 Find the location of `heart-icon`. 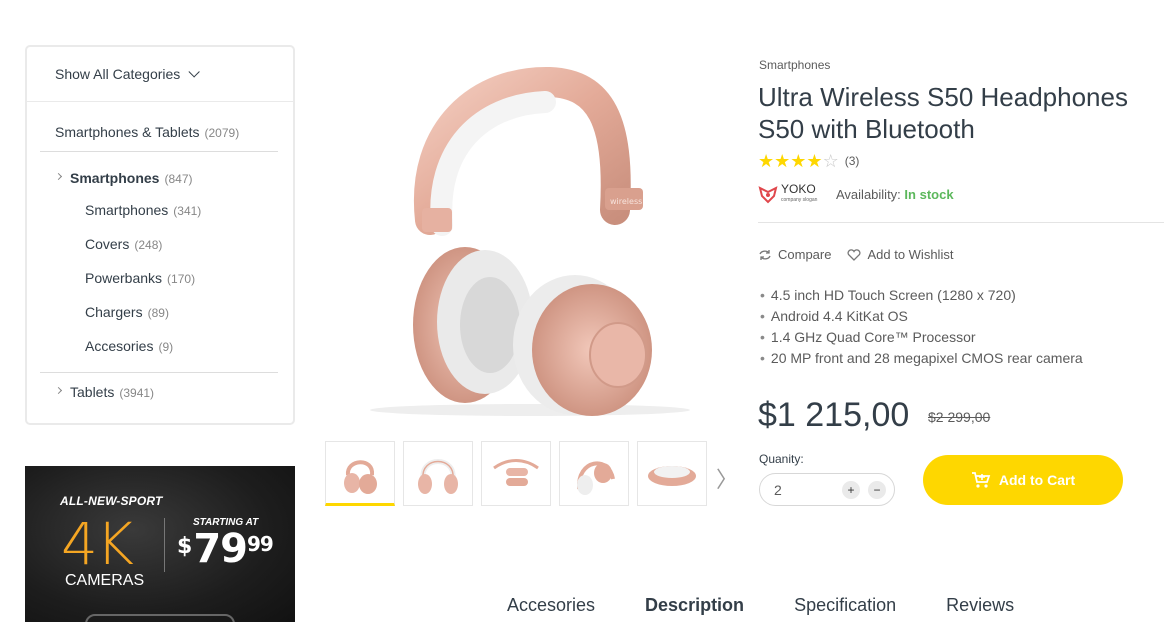

heart-icon is located at coordinates (854, 254).